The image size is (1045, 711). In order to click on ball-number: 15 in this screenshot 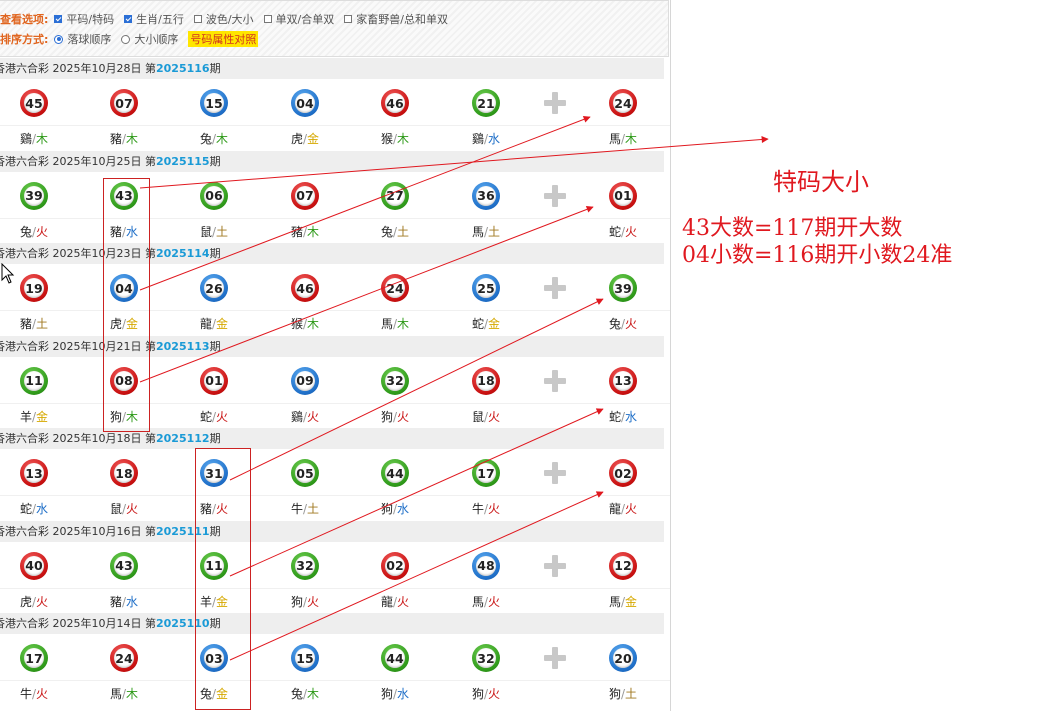, I will do `click(305, 658)`.